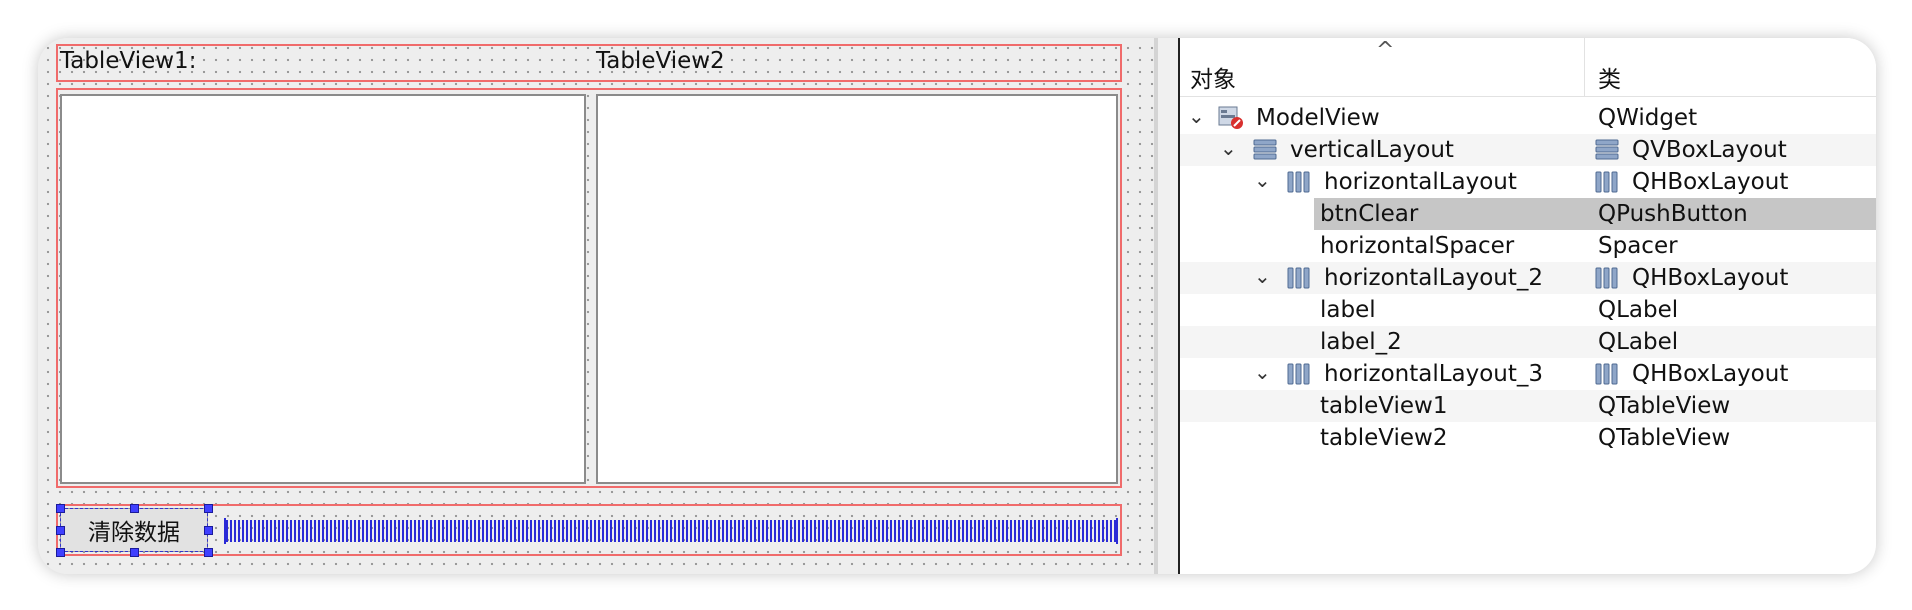 The width and height of the screenshot is (1912, 610). What do you see at coordinates (1361, 342) in the screenshot?
I see `tree-row-name: label_2` at bounding box center [1361, 342].